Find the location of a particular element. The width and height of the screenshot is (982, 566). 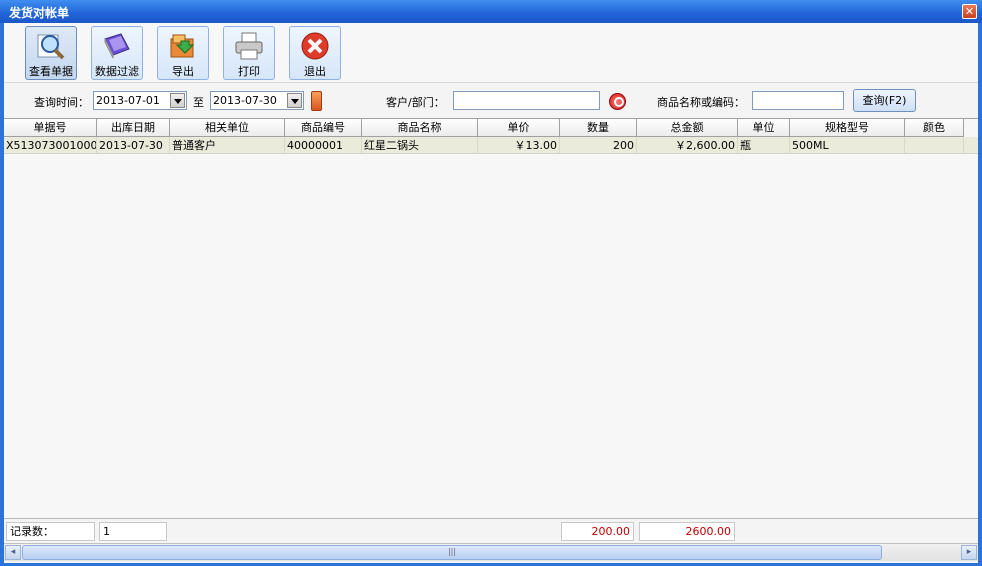

column-header: 总金额 is located at coordinates (687, 128).